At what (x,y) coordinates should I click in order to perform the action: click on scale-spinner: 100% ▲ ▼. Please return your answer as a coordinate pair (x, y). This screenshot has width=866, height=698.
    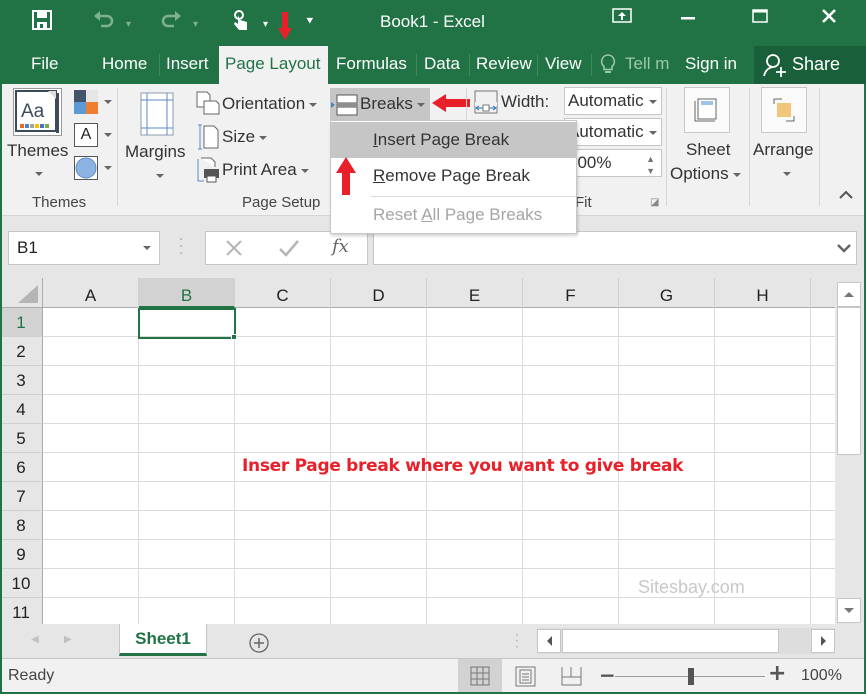
    Looking at the image, I should click on (613, 163).